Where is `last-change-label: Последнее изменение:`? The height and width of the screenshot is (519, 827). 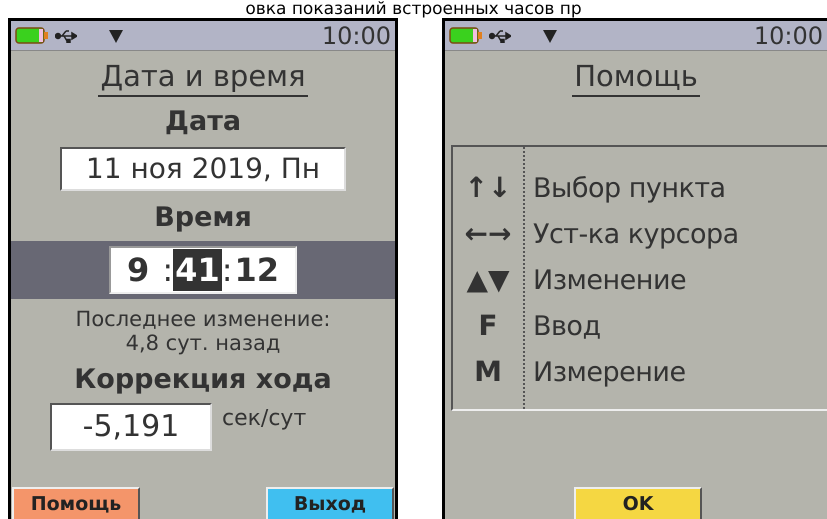
last-change-label: Последнее изменение: is located at coordinates (203, 319).